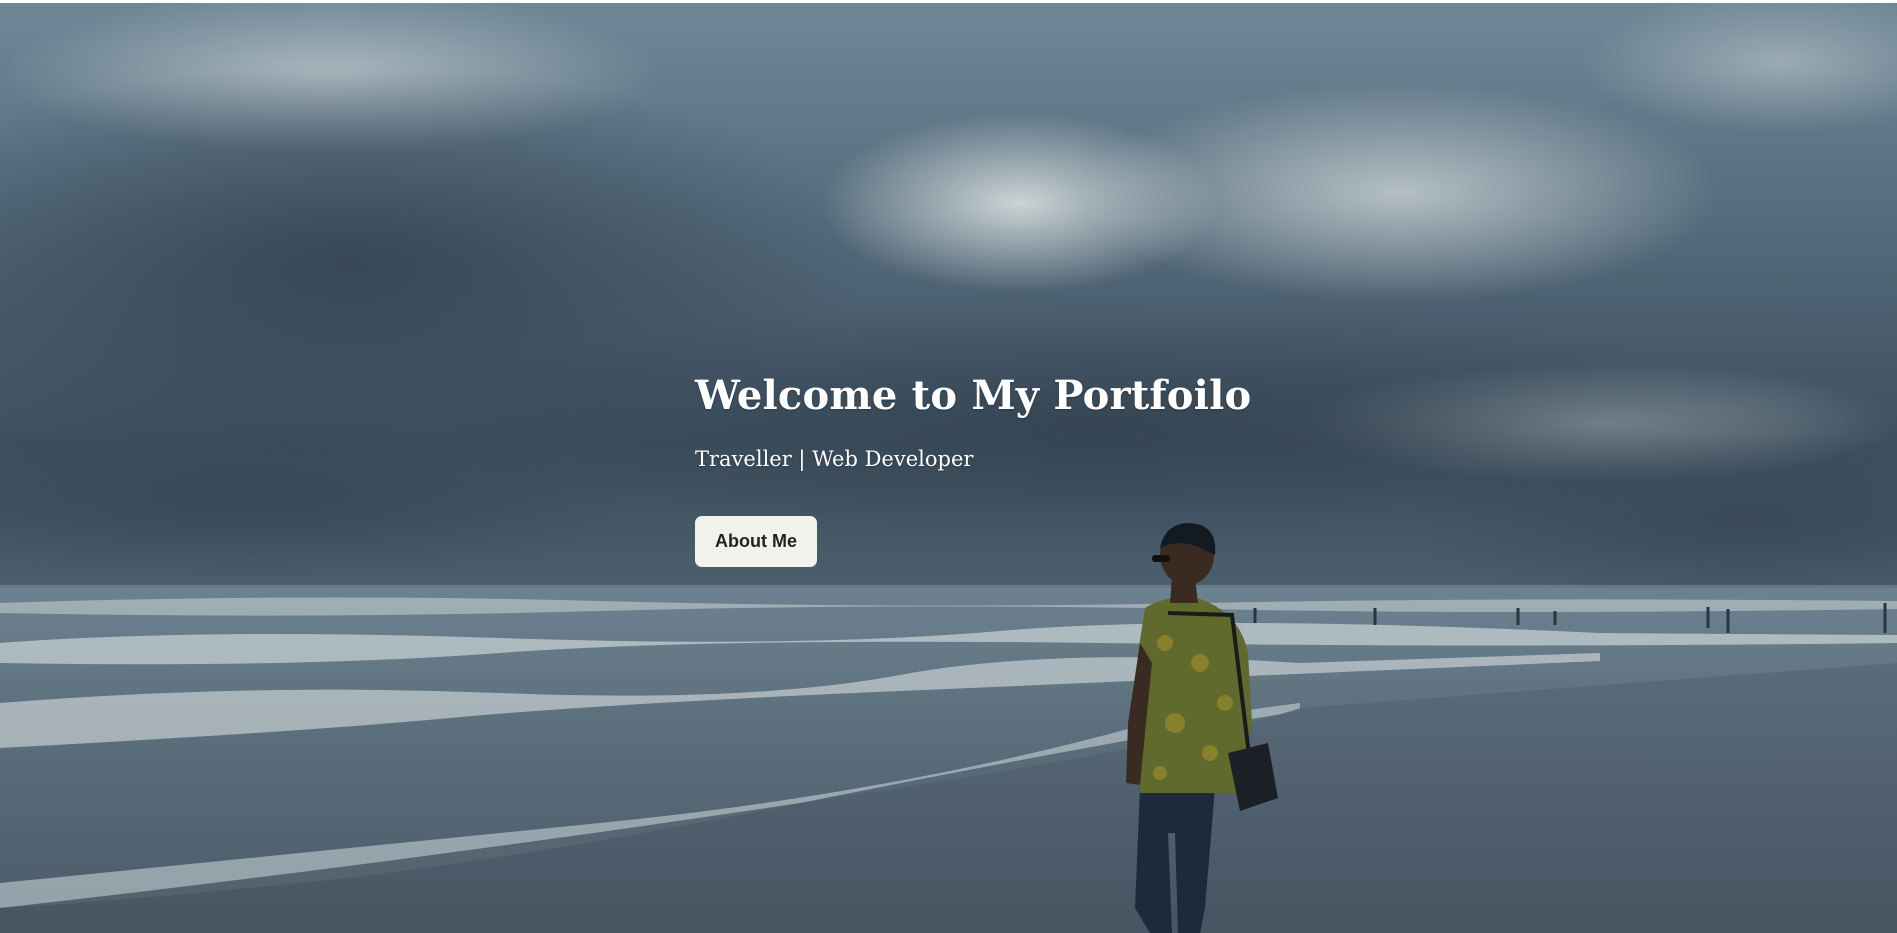 The image size is (1897, 933). I want to click on hero-subtitle: Traveller | Web Developer, so click(834, 459).